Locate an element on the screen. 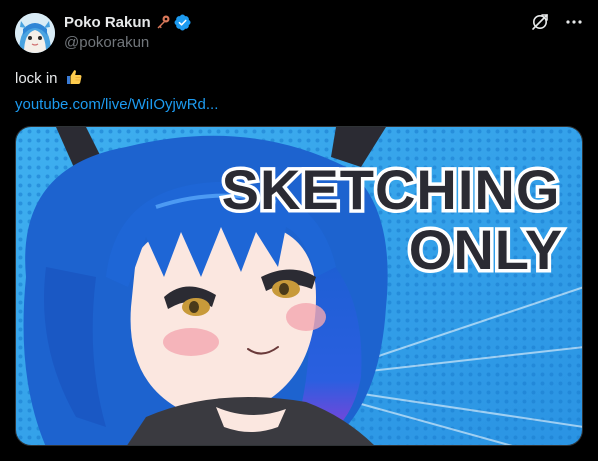 The height and width of the screenshot is (461, 598). key-icon is located at coordinates (163, 22).